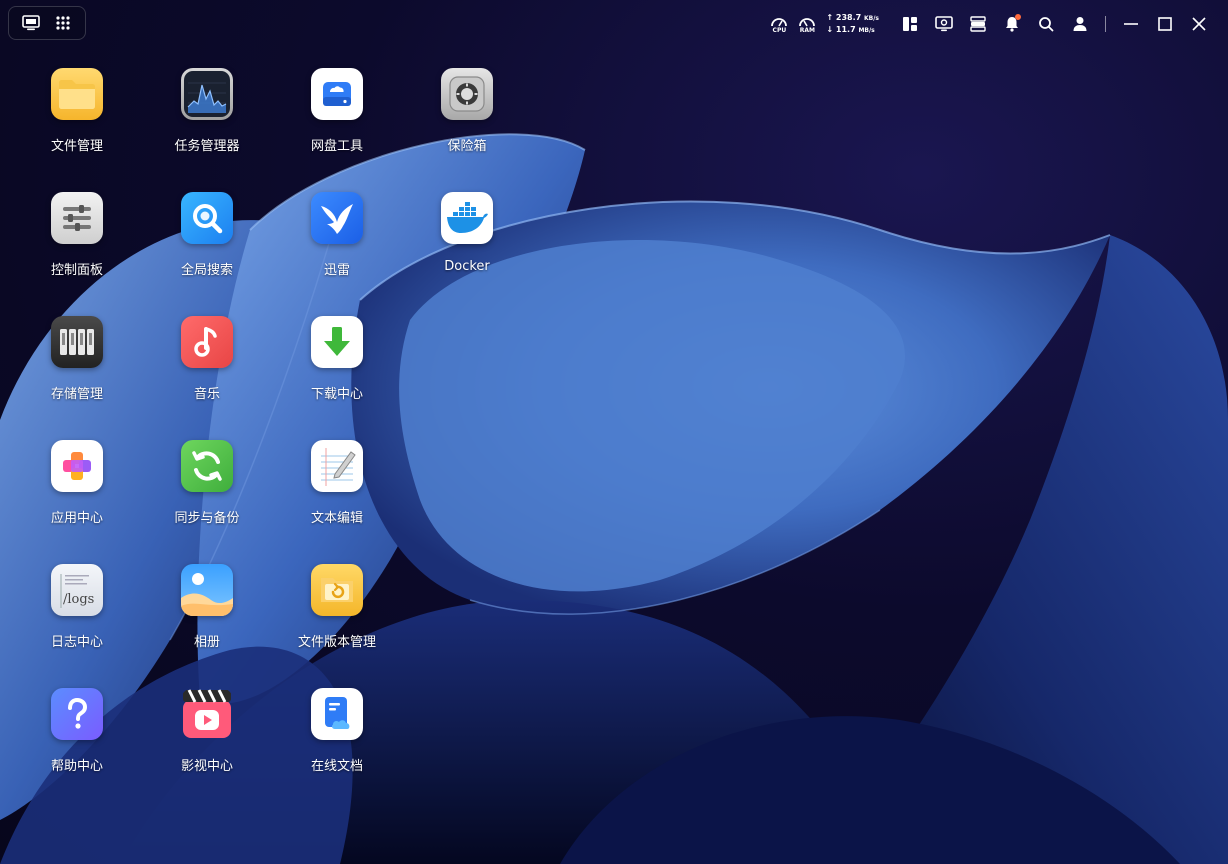 The image size is (1228, 864). I want to click on app-label: 下载中心, so click(336, 394).